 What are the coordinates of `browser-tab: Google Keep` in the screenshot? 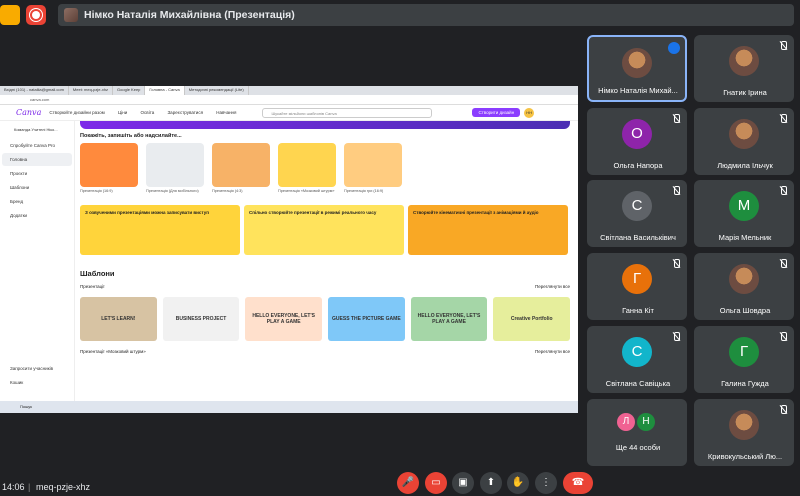 It's located at (129, 90).